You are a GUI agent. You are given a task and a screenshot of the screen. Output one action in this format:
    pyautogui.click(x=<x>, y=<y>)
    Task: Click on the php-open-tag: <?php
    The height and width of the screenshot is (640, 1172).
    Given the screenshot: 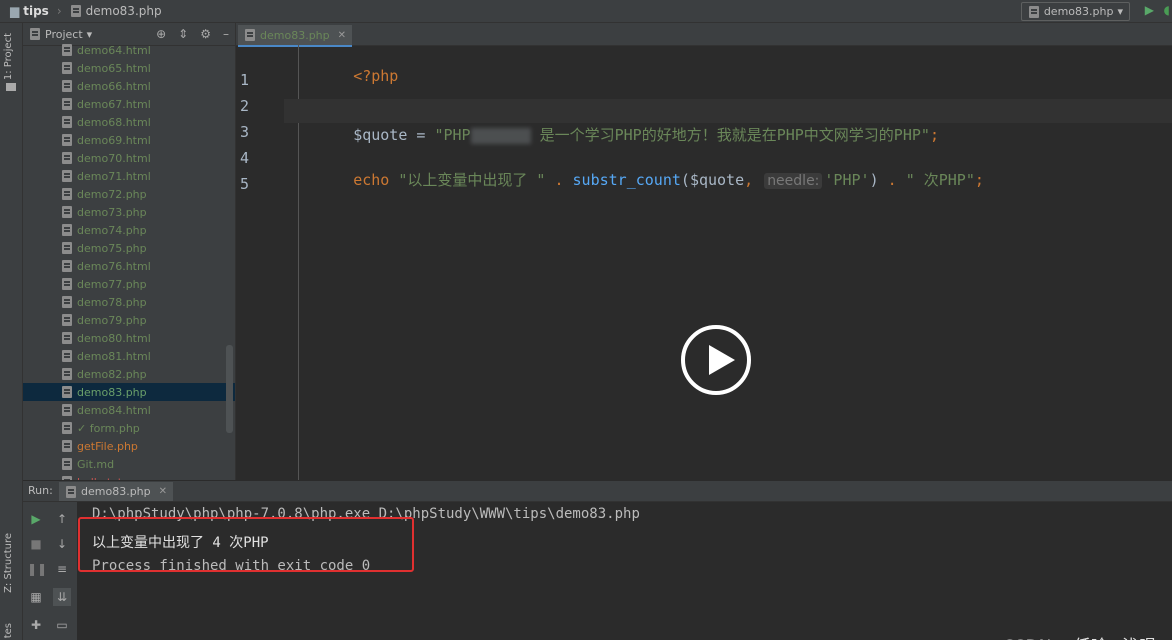 What is the action you would take?
    pyautogui.click(x=376, y=76)
    